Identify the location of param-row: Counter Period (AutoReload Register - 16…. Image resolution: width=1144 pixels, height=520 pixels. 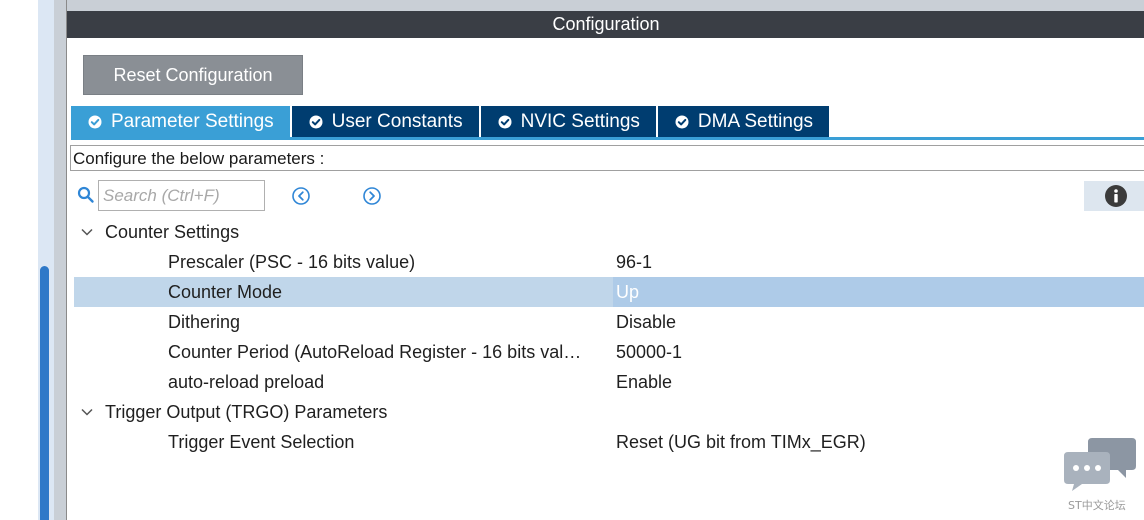
(609, 352).